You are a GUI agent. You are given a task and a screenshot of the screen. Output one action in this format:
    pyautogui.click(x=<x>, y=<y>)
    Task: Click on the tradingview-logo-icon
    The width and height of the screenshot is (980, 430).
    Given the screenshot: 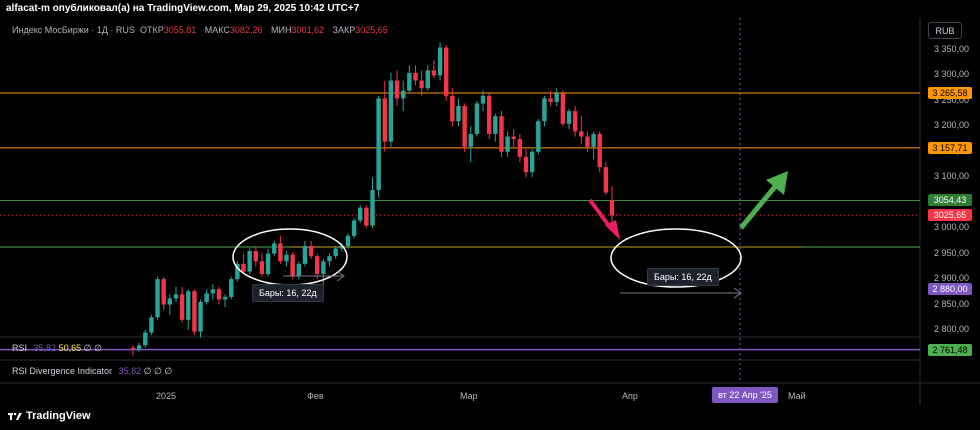 What is the action you would take?
    pyautogui.click(x=15, y=416)
    